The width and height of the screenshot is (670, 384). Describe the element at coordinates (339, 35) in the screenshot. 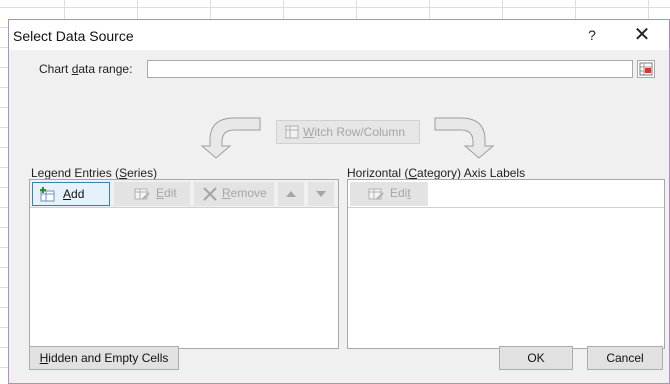

I see `dialog-titlebar: Select Data Source ? ✕` at that location.